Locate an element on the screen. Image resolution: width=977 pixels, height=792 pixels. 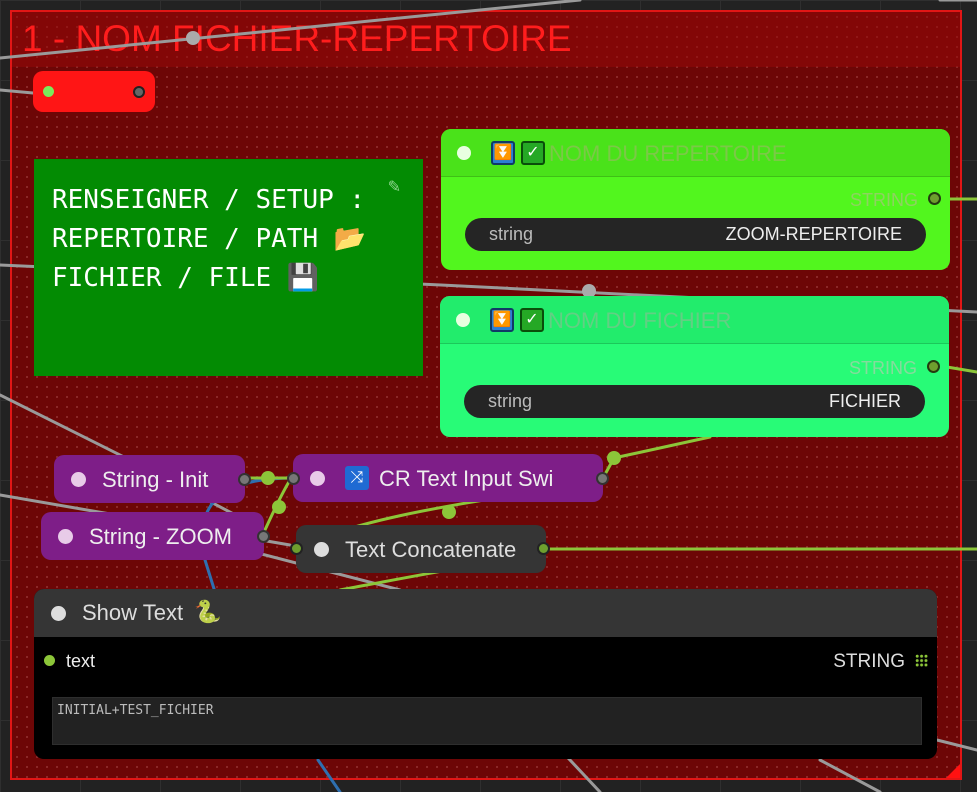
node-title: Text Concatenate is located at coordinates (431, 549).